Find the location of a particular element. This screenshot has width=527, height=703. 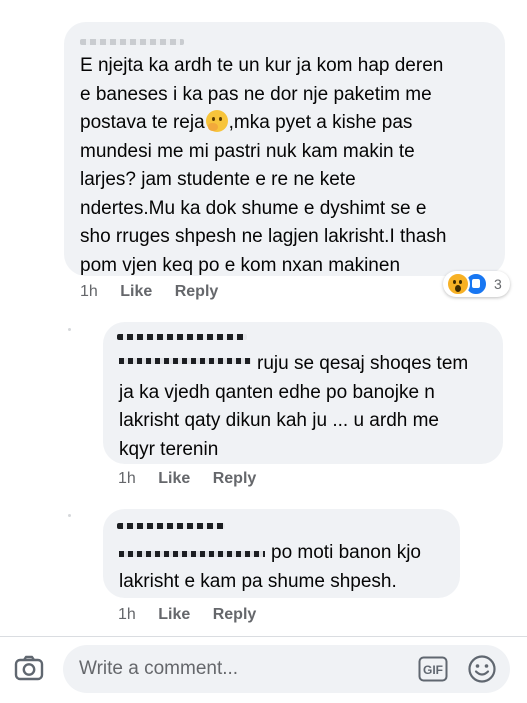

comment-actions: 1h Like Reply is located at coordinates (158, 292).